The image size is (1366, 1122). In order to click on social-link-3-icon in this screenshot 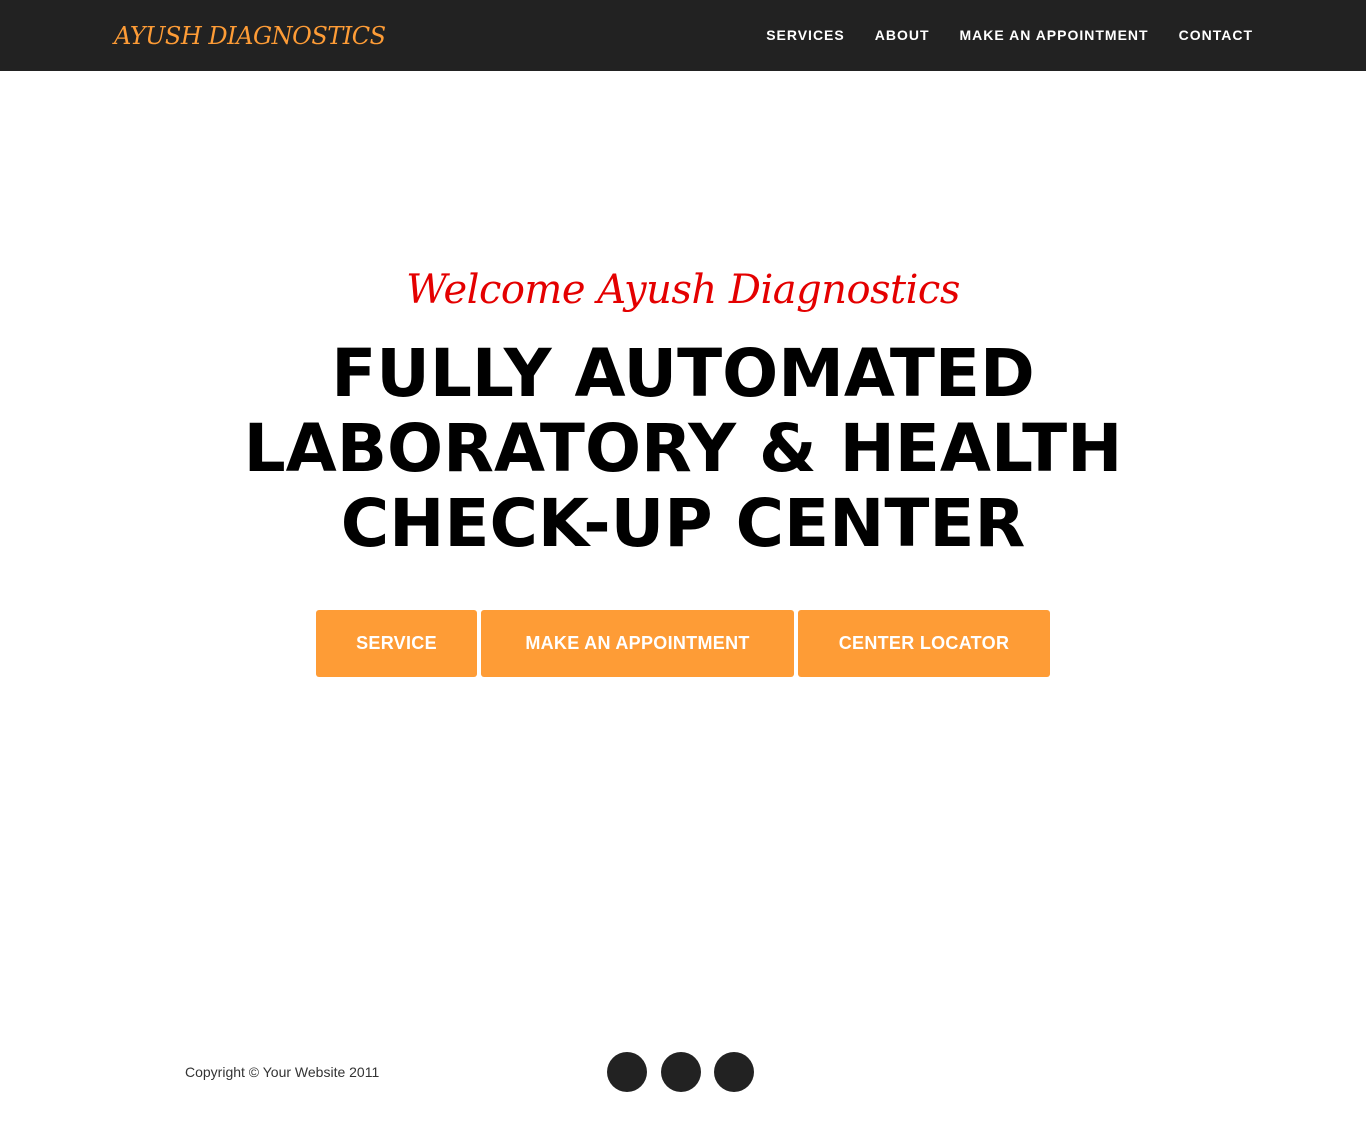, I will do `click(734, 1072)`.